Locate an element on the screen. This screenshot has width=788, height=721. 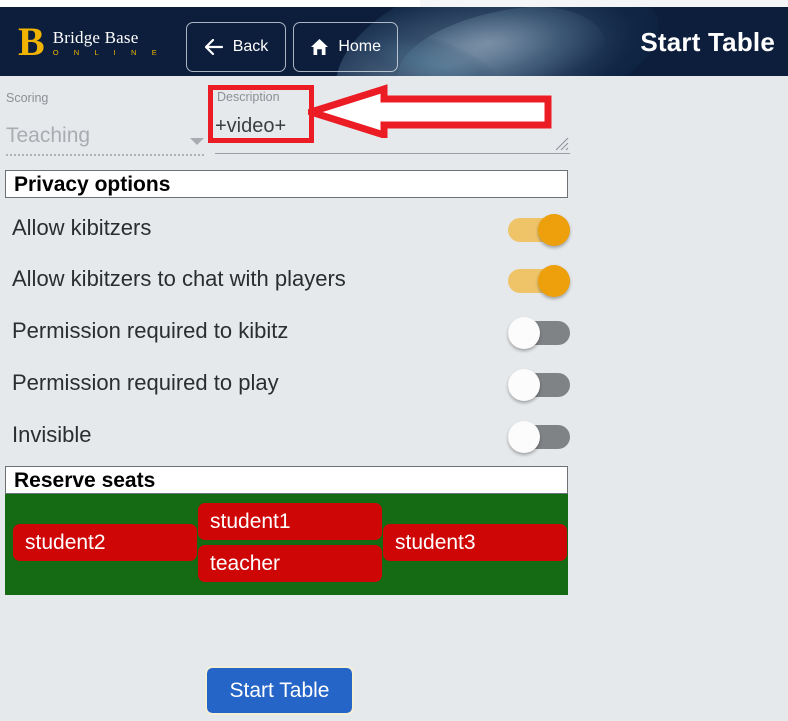
back-button-label: Back is located at coordinates (250, 46).